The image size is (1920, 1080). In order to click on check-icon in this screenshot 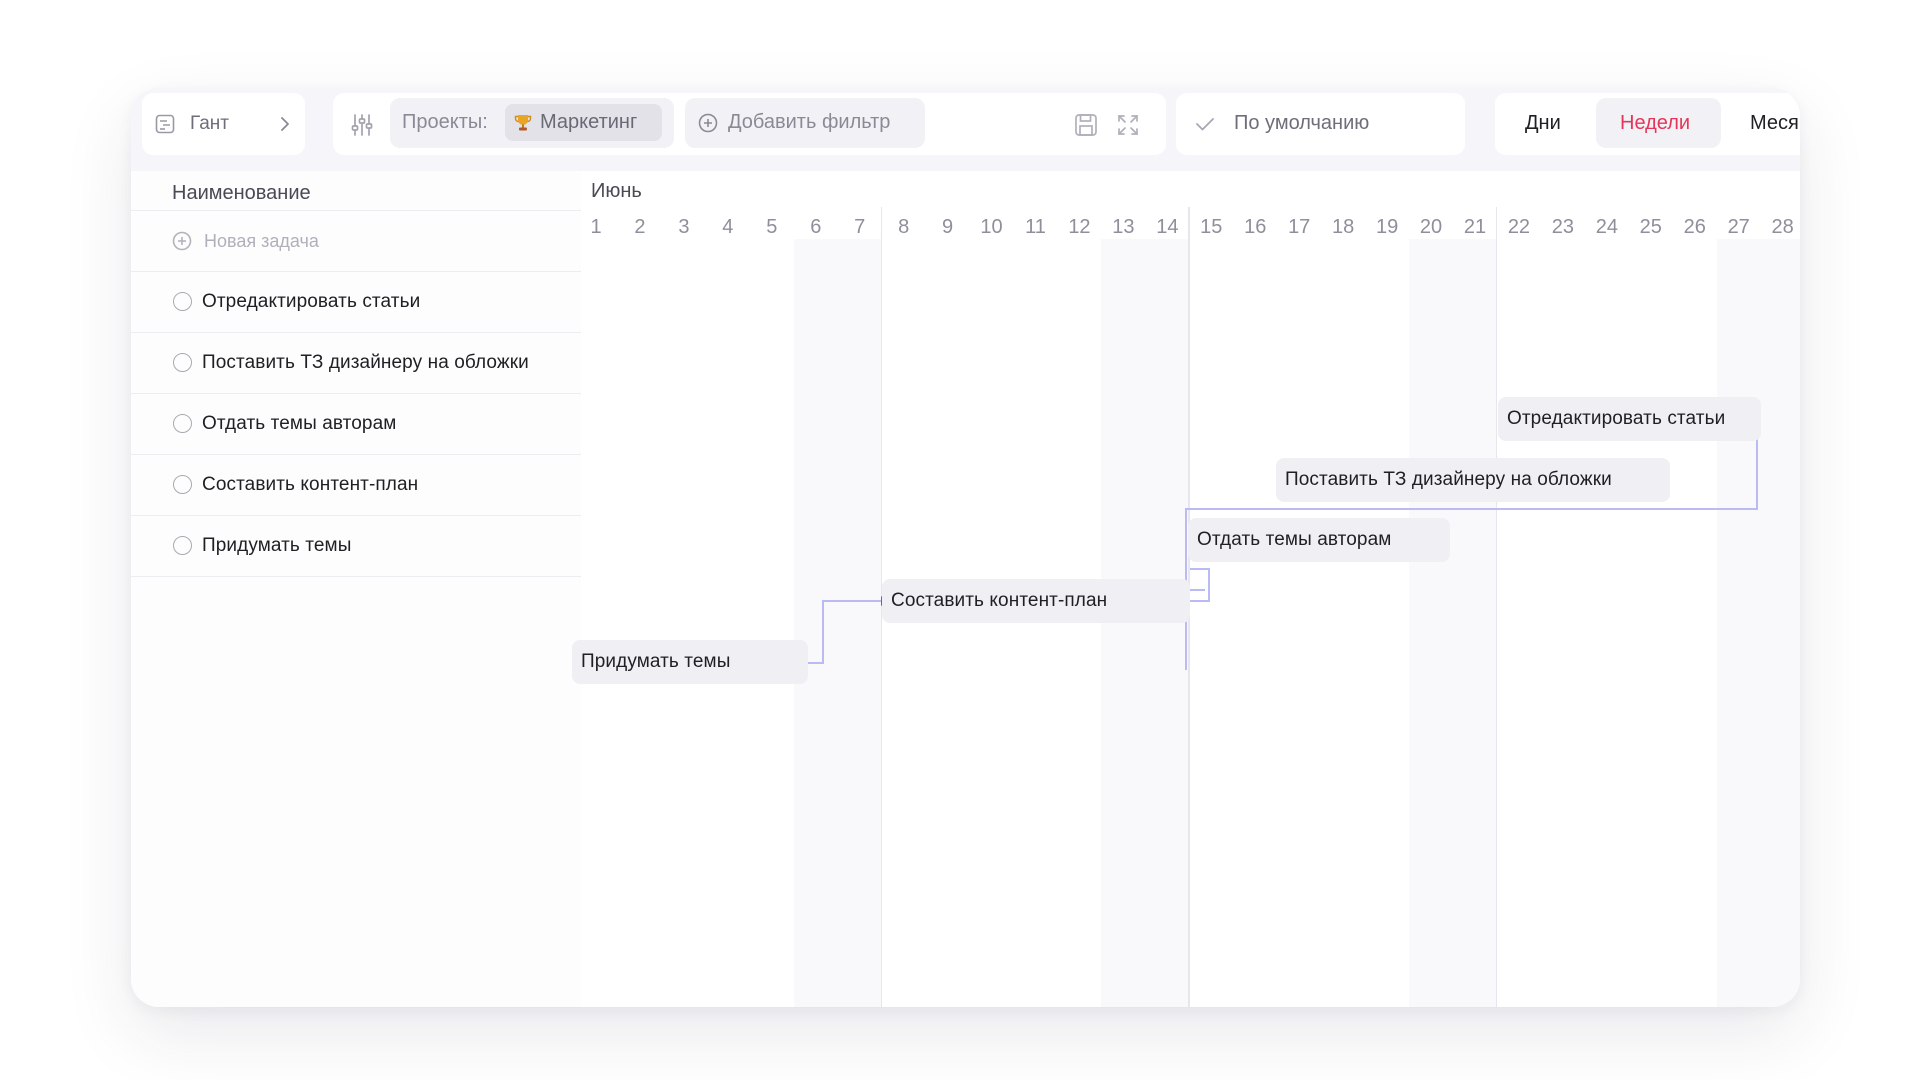, I will do `click(1205, 124)`.